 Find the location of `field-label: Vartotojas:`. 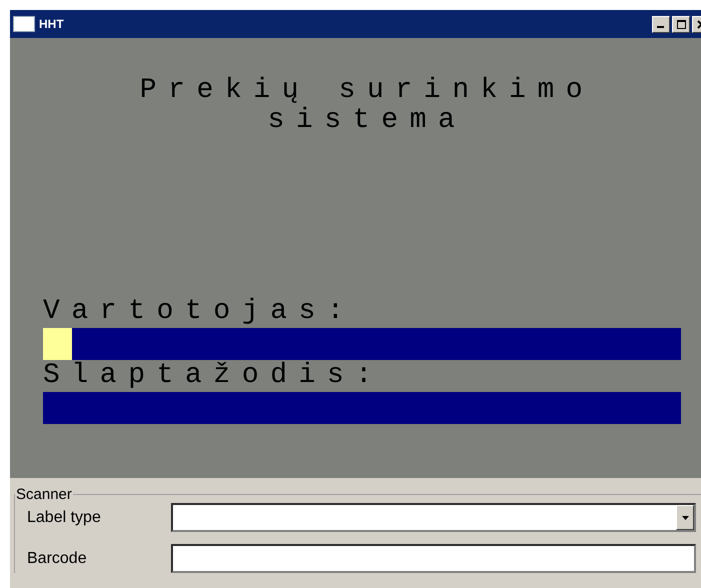

field-label: Vartotojas: is located at coordinates (199, 312).